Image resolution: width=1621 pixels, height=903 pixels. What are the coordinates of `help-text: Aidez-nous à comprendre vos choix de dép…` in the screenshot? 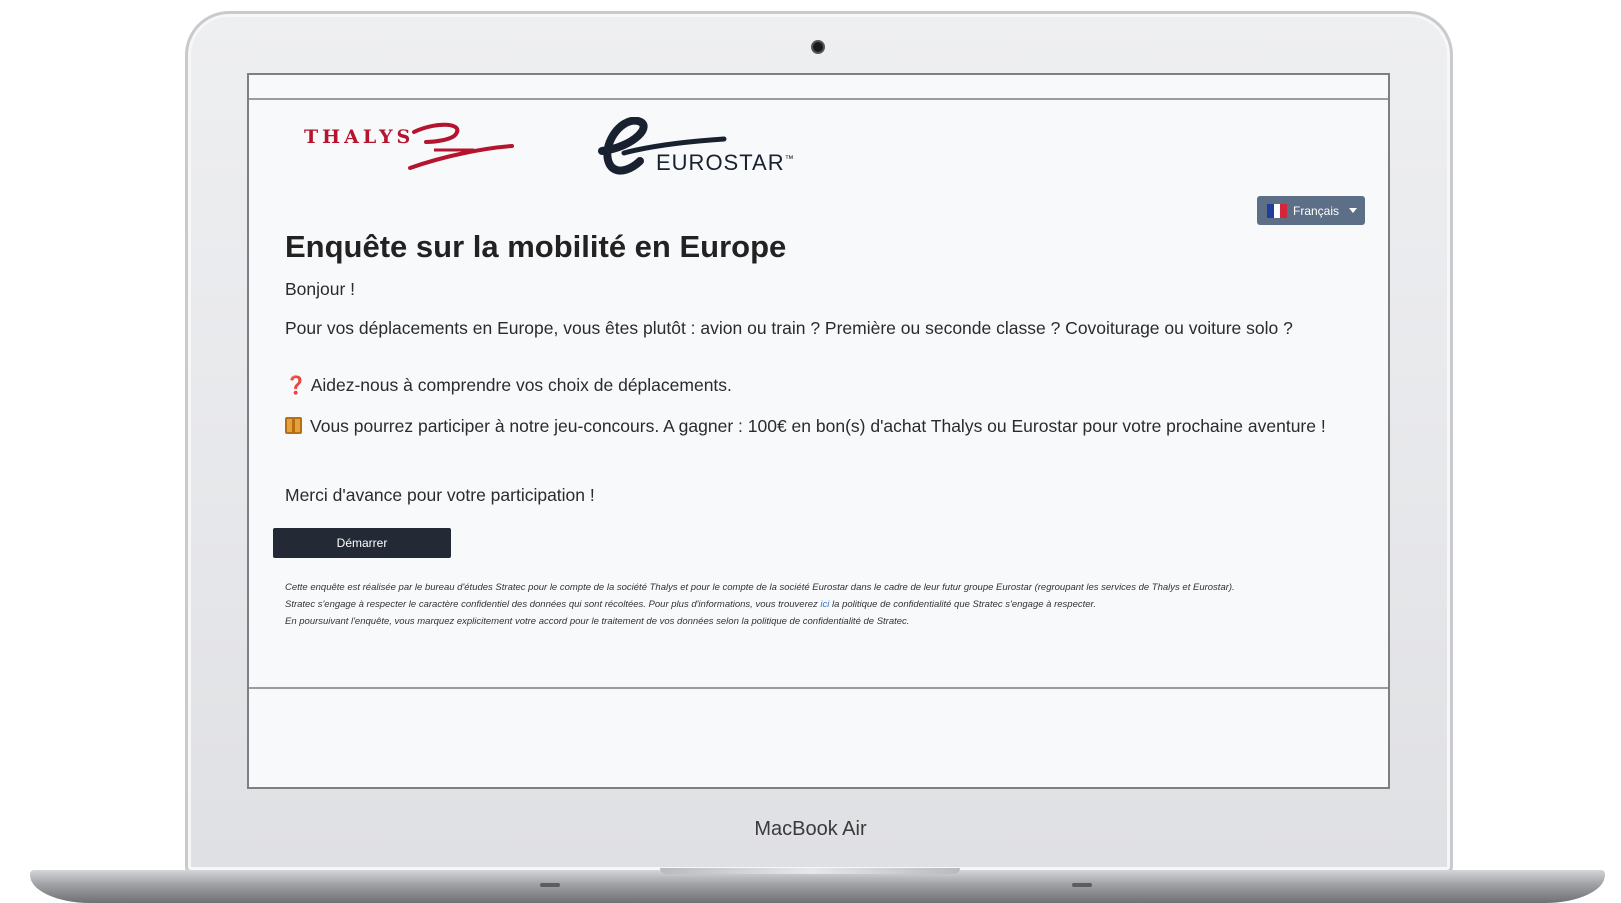 It's located at (521, 385).